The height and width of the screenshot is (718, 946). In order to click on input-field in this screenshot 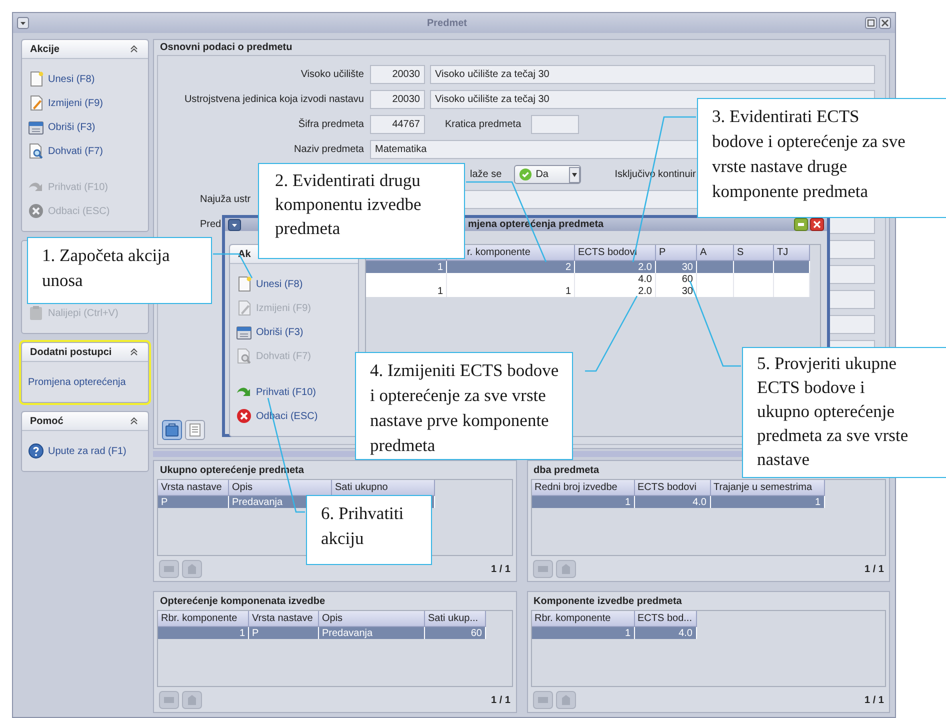, I will do `click(555, 124)`.